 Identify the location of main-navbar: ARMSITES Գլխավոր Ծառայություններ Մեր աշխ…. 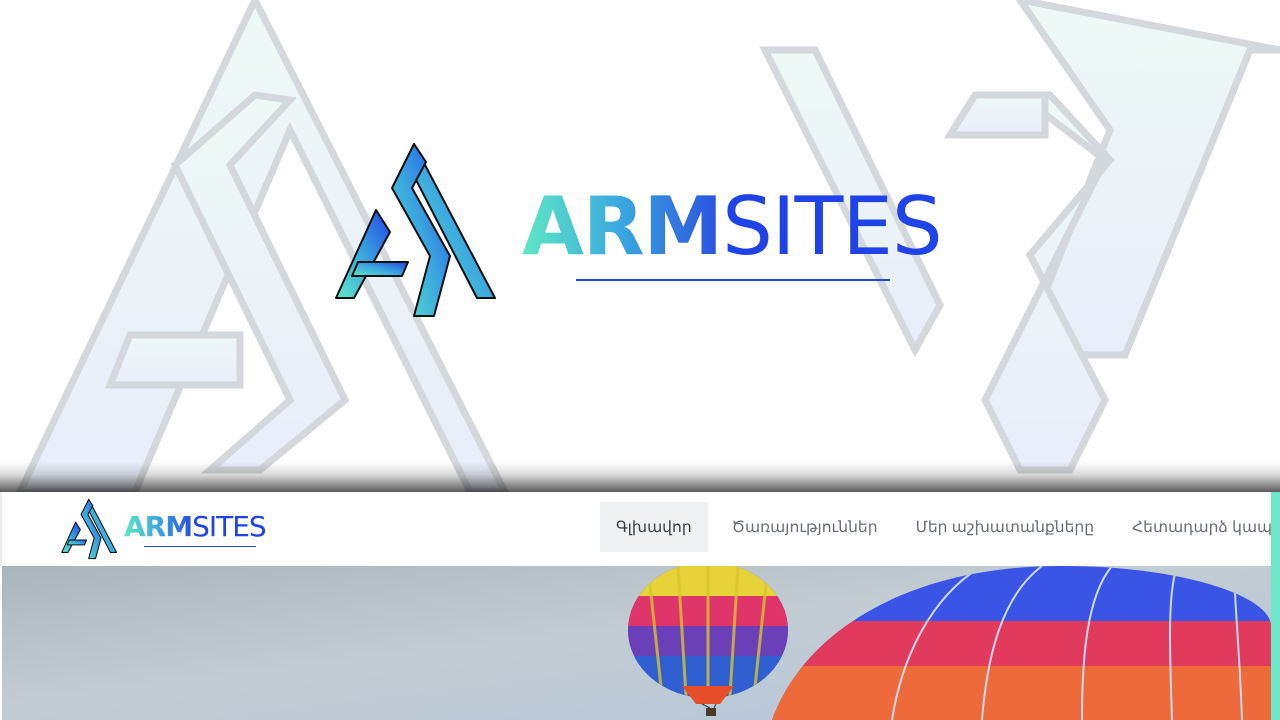
(640, 529).